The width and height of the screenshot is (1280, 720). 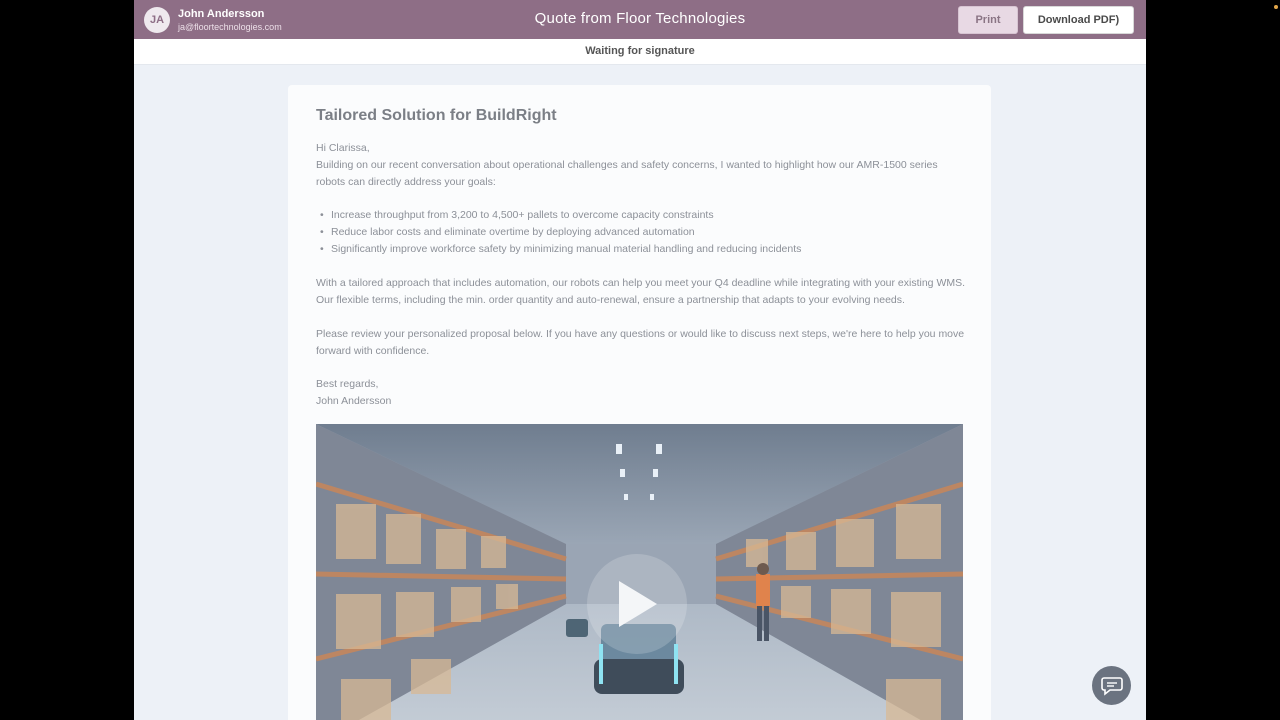 I want to click on letter-greeting: Hi Clarissa,, so click(x=343, y=148).